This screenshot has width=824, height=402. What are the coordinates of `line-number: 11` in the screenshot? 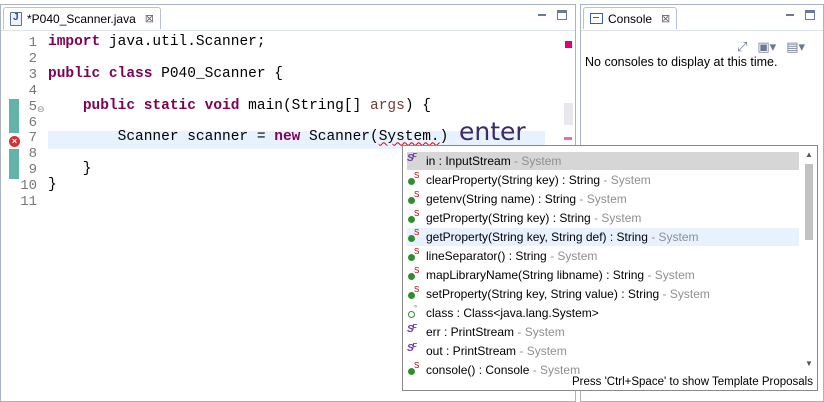 It's located at (28, 202).